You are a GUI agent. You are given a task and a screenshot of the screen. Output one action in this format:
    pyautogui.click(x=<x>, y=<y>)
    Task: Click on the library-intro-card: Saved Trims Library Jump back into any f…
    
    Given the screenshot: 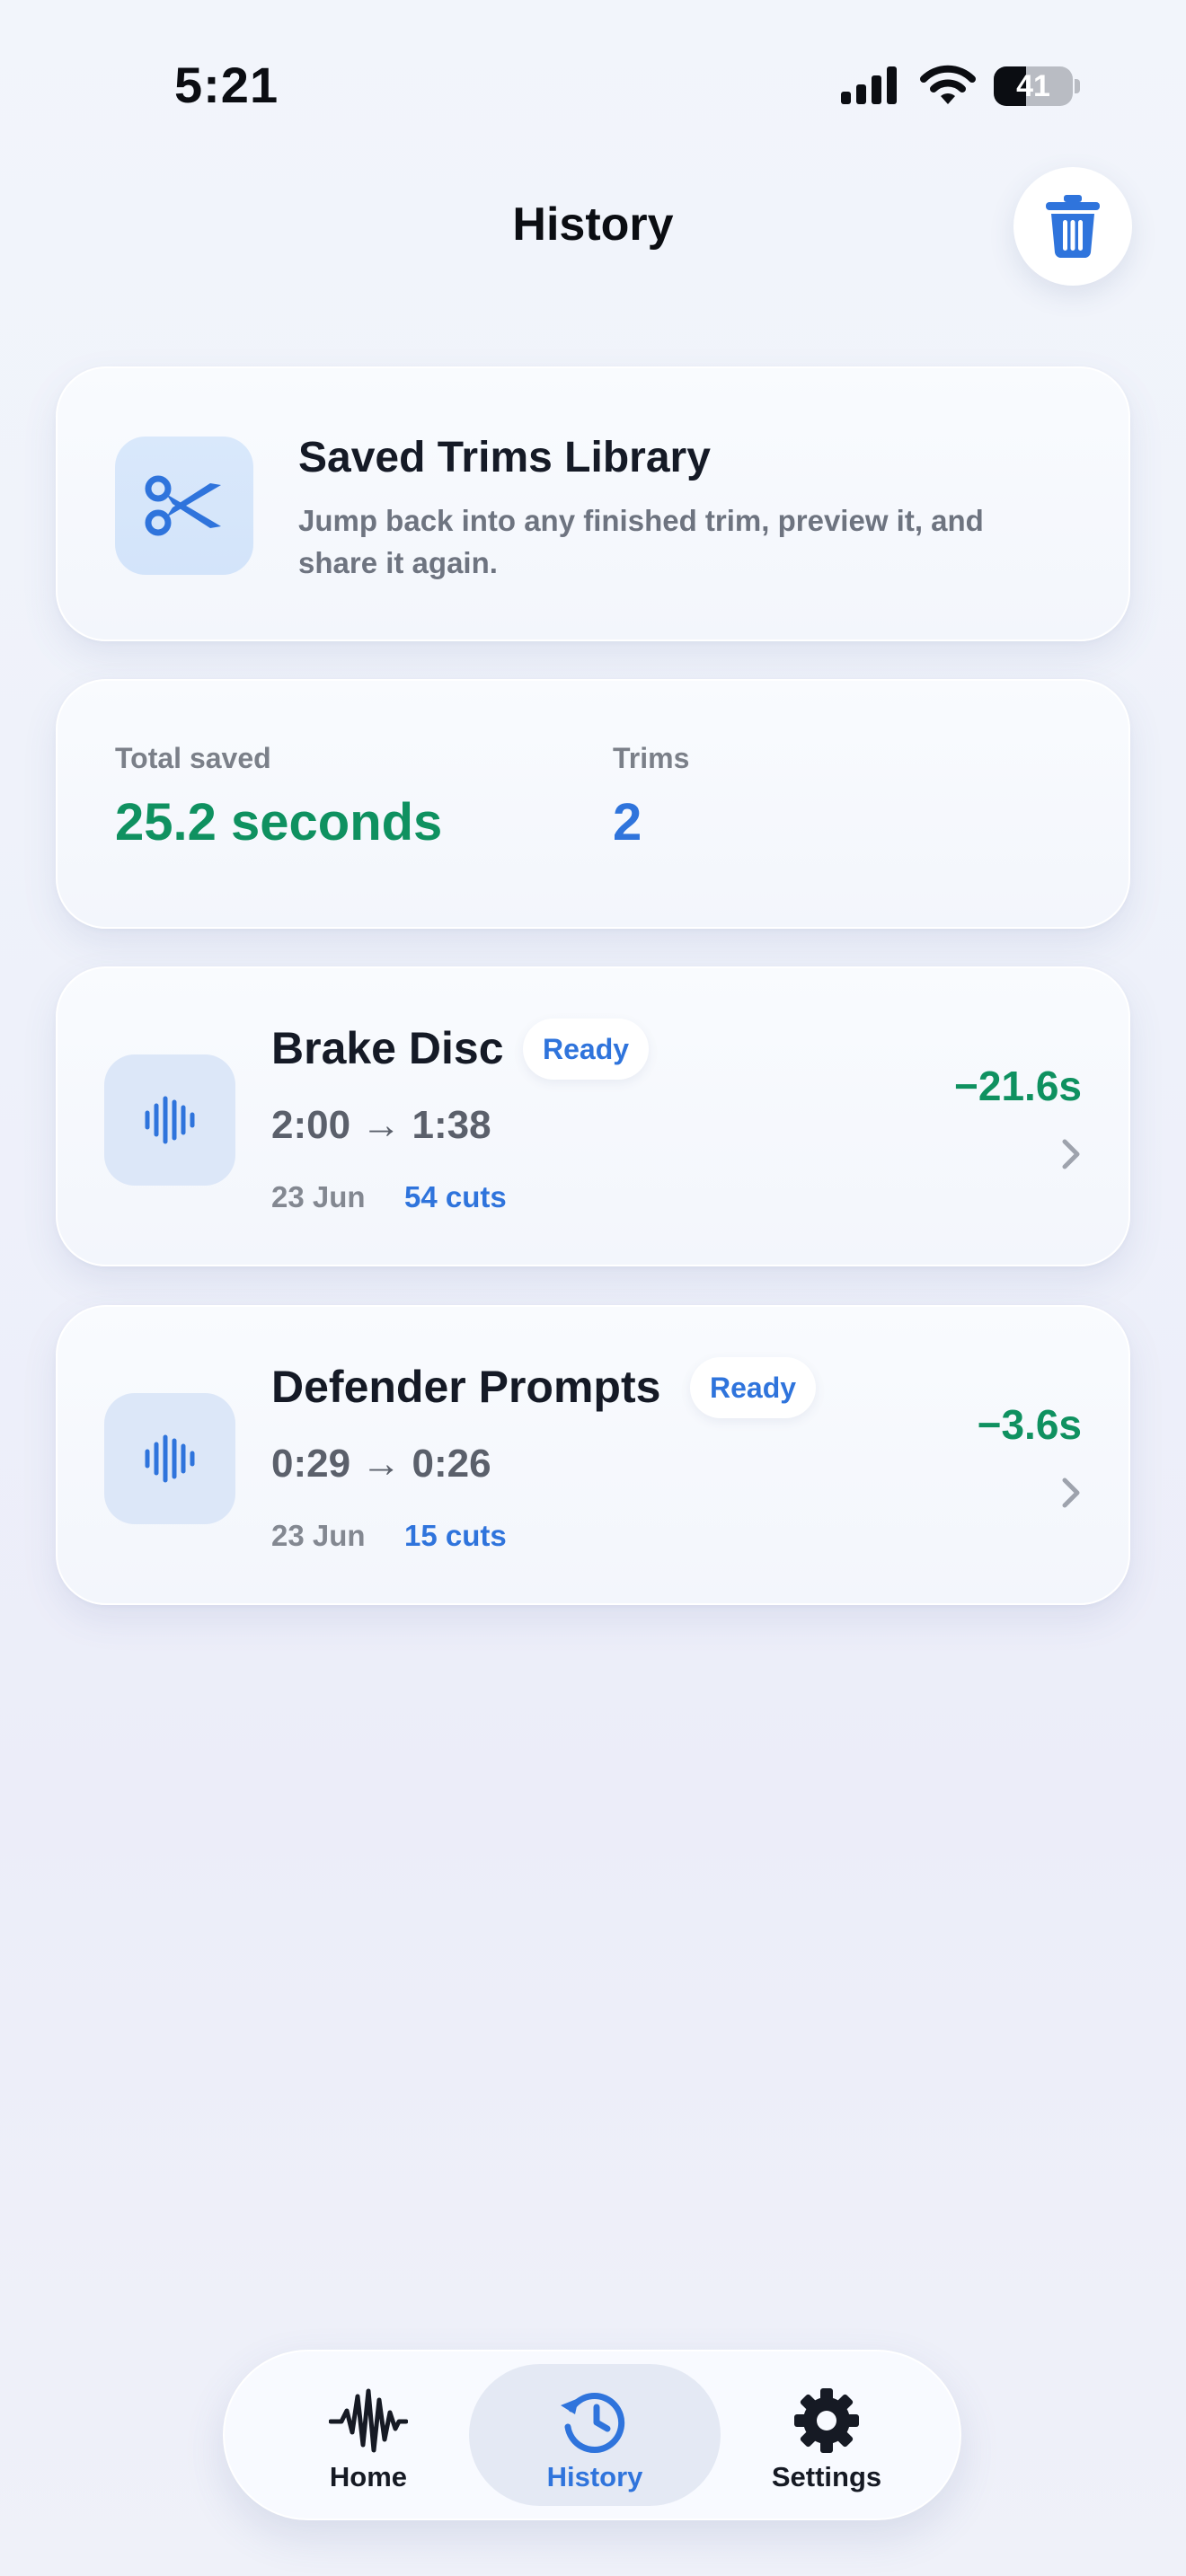 What is the action you would take?
    pyautogui.click(x=593, y=503)
    